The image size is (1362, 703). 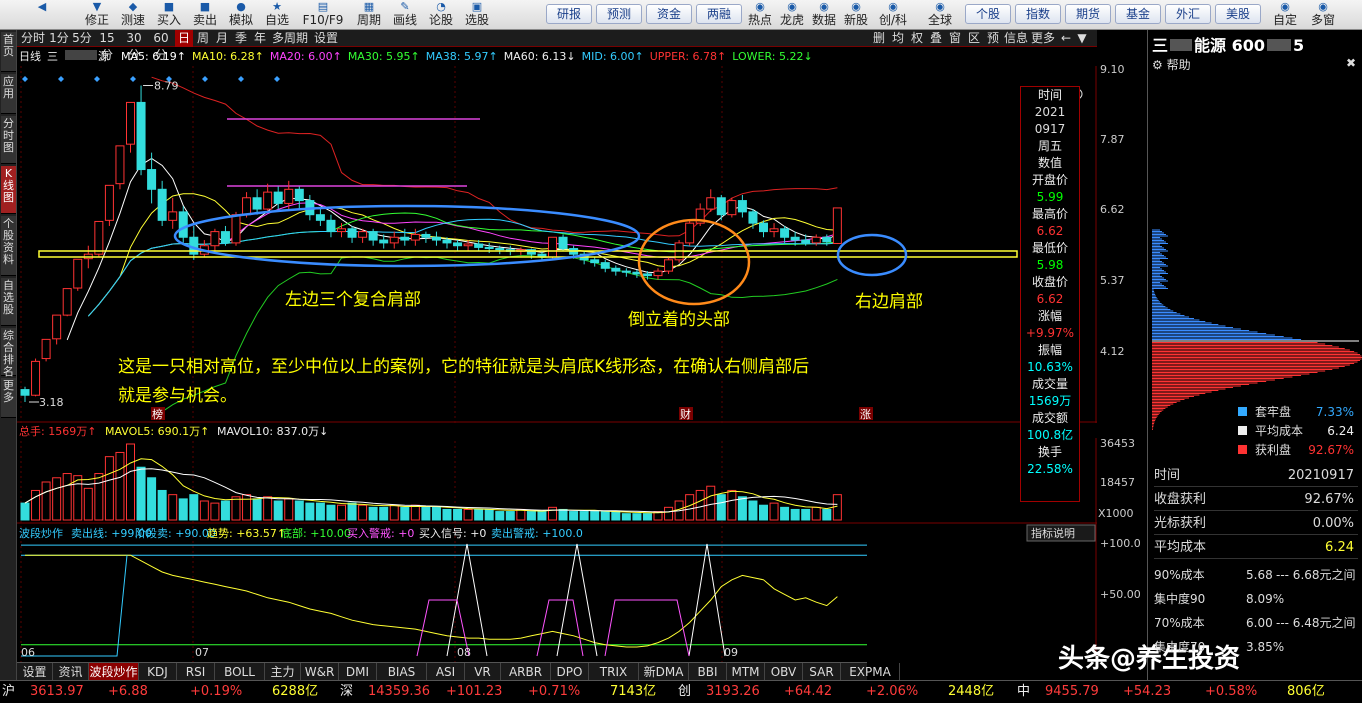 I want to click on toolbar-button-10: ◔ 论股, so click(x=441, y=15).